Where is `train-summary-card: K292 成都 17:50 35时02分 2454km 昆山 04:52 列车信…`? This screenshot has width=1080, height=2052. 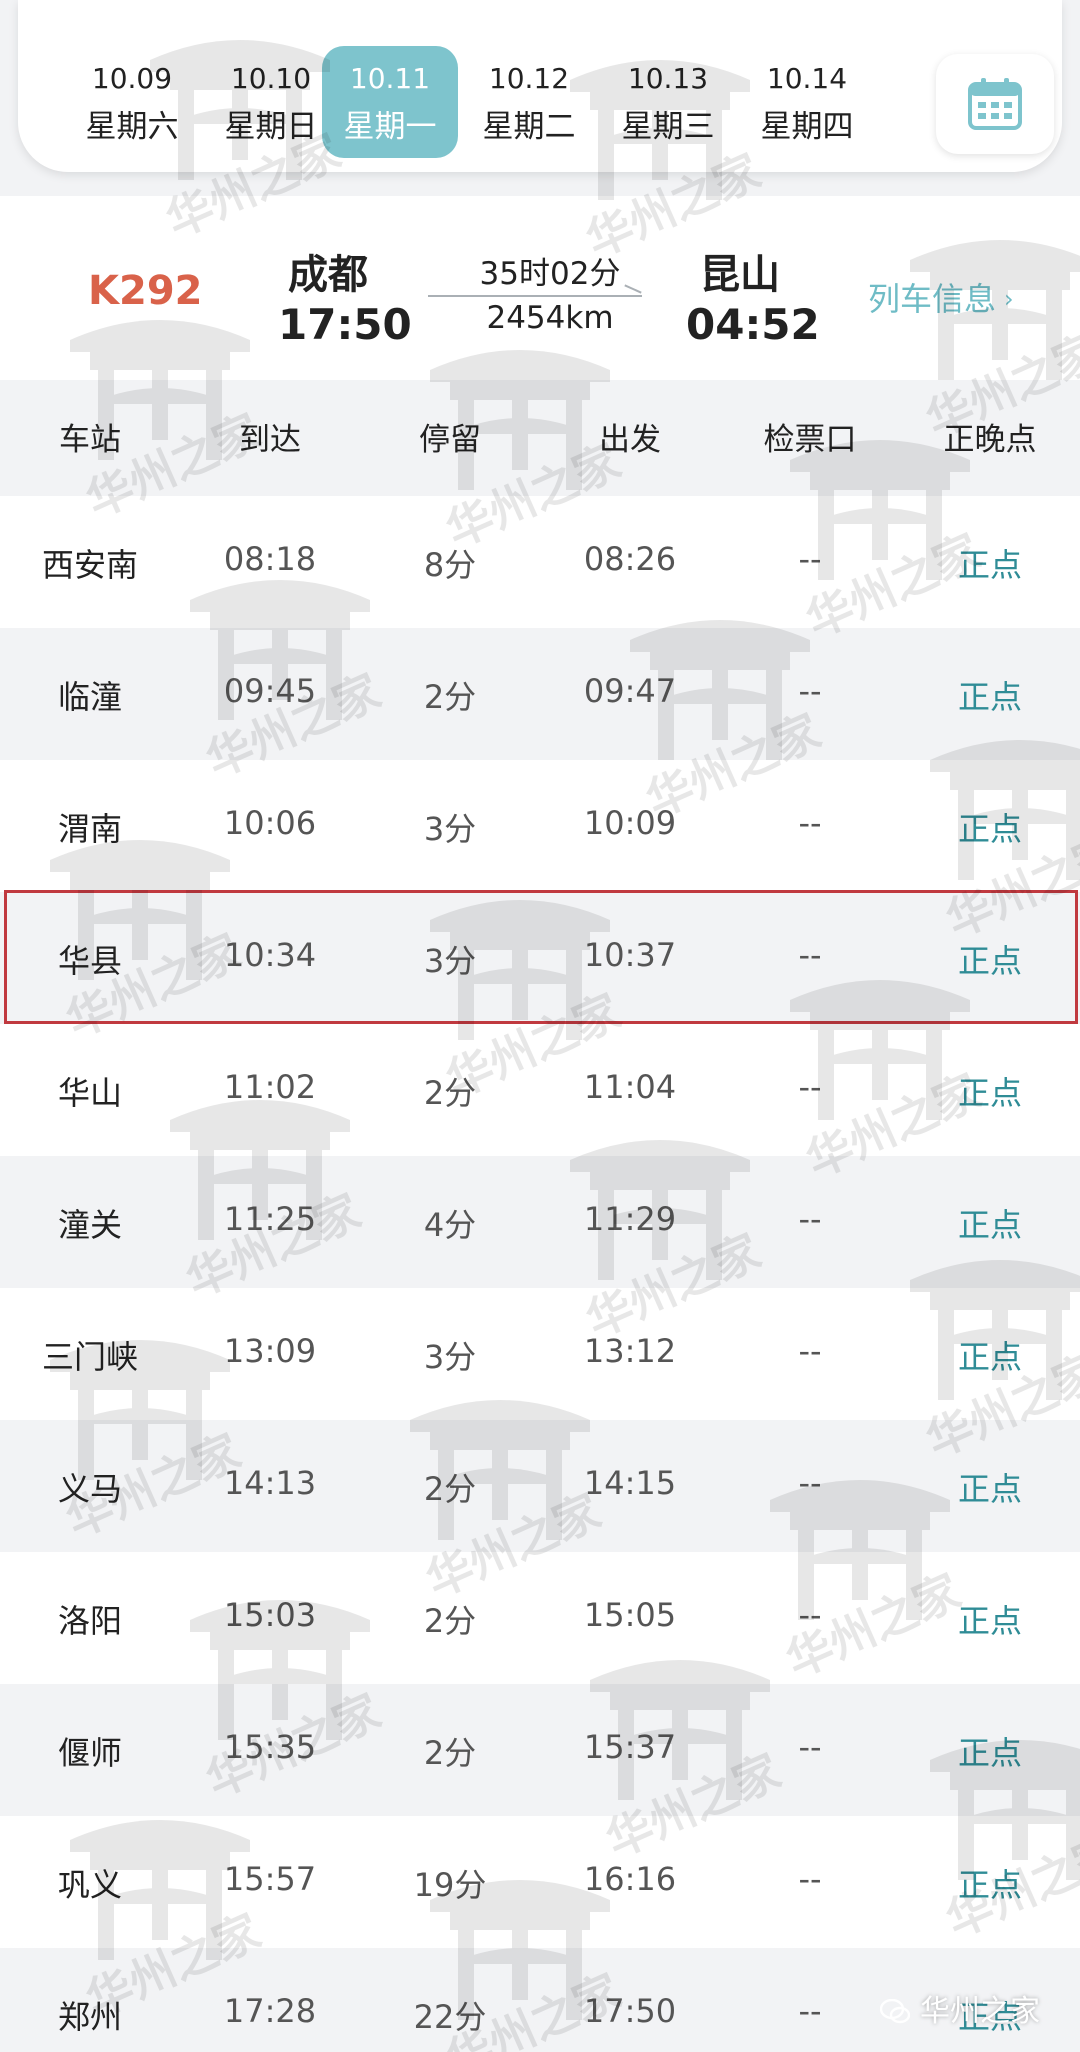 train-summary-card: K292 成都 17:50 35时02分 2454km 昆山 04:52 列车信… is located at coordinates (540, 288).